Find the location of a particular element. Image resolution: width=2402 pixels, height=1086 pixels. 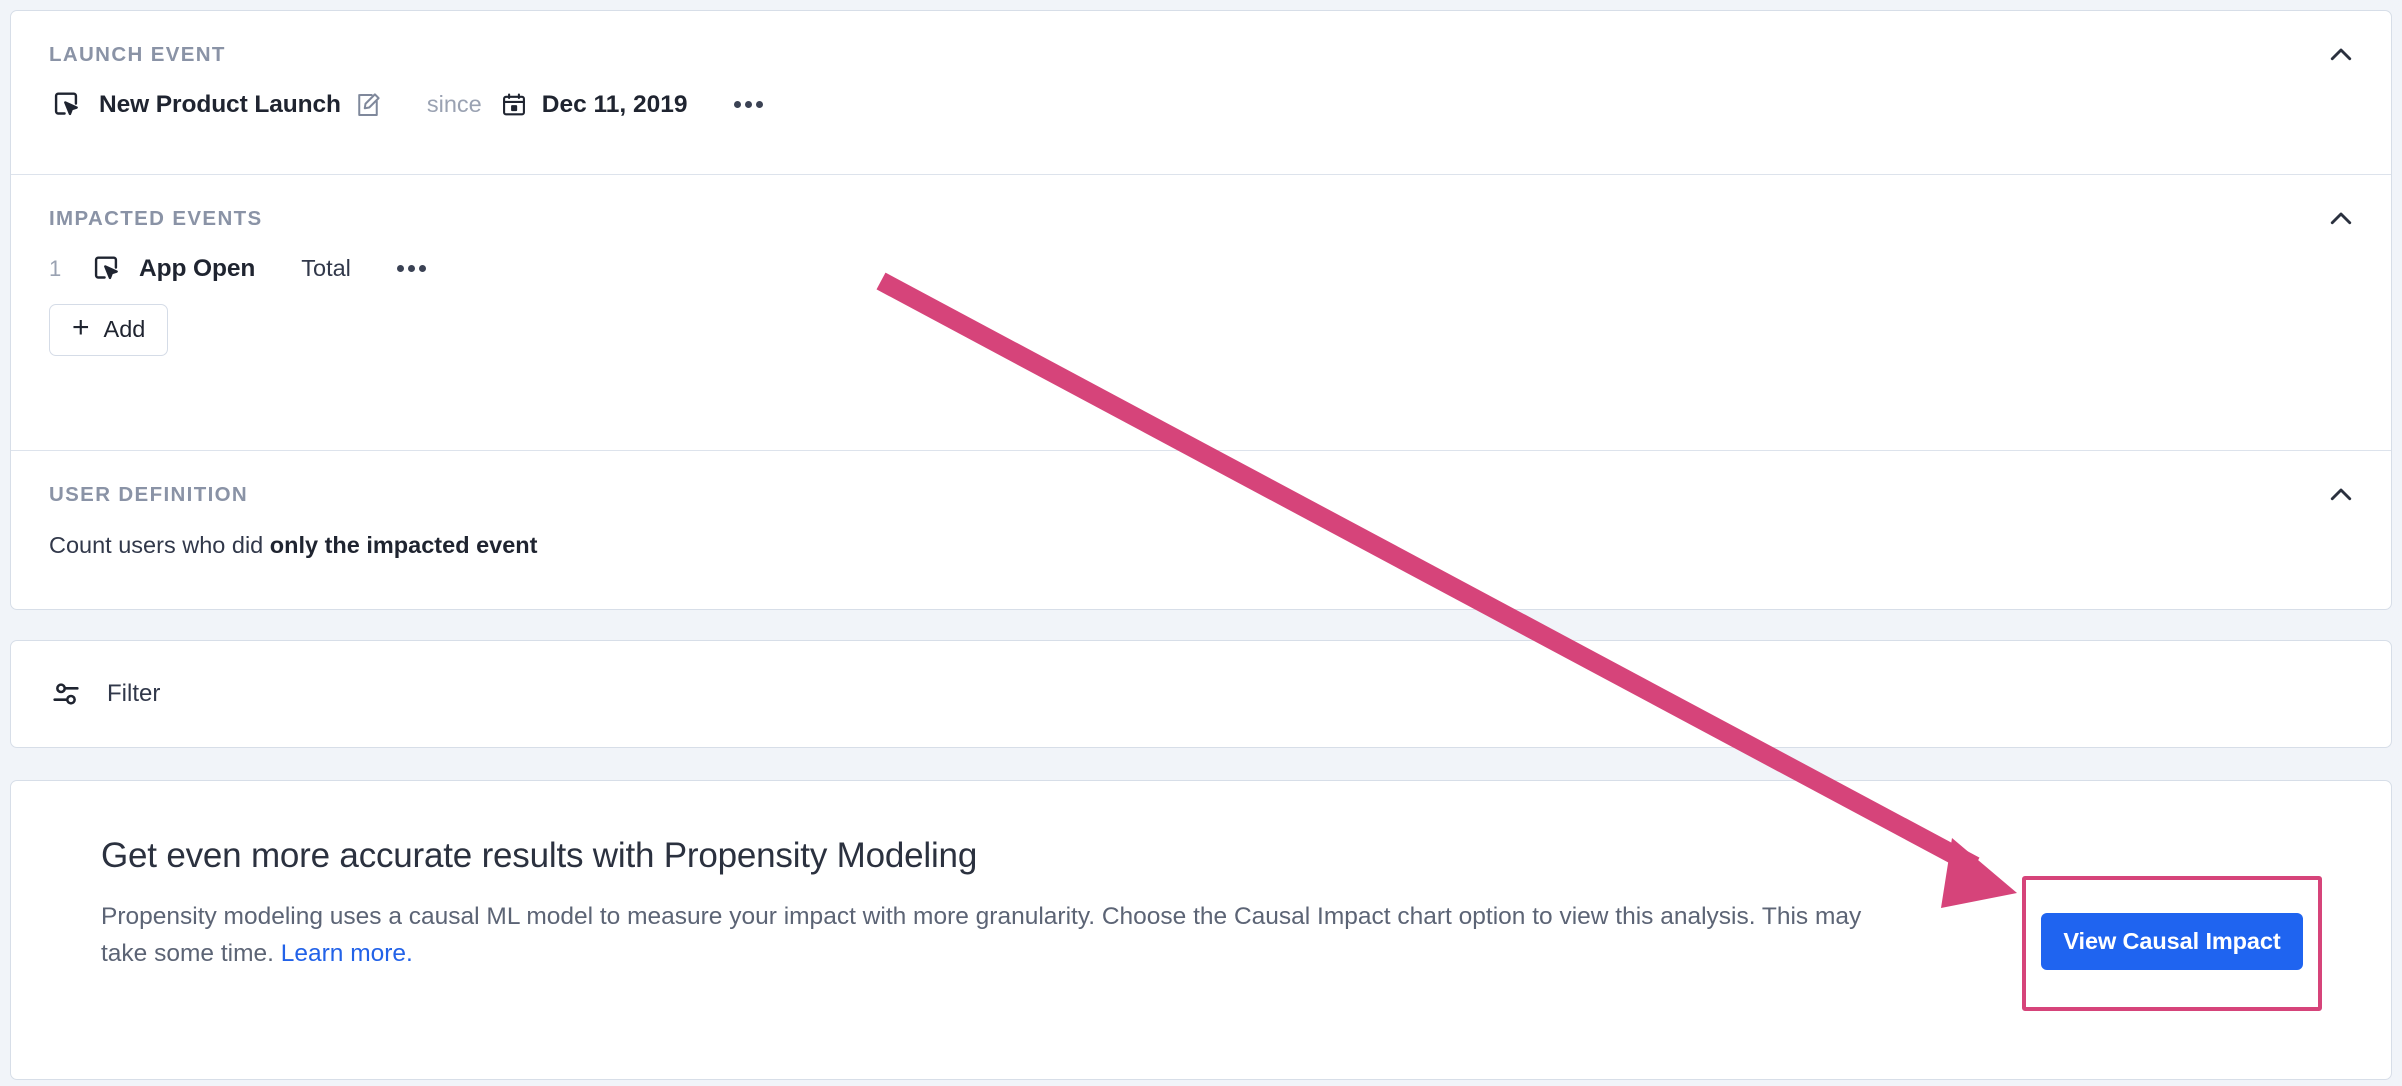

launch-event-name: New Product Launch is located at coordinates (220, 105).